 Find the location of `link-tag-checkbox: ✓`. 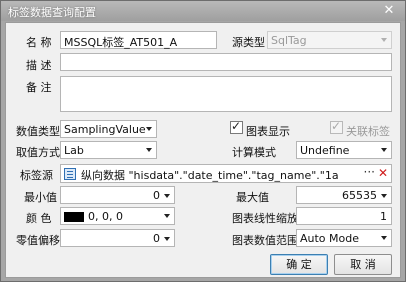

link-tag-checkbox: ✓ is located at coordinates (336, 126).